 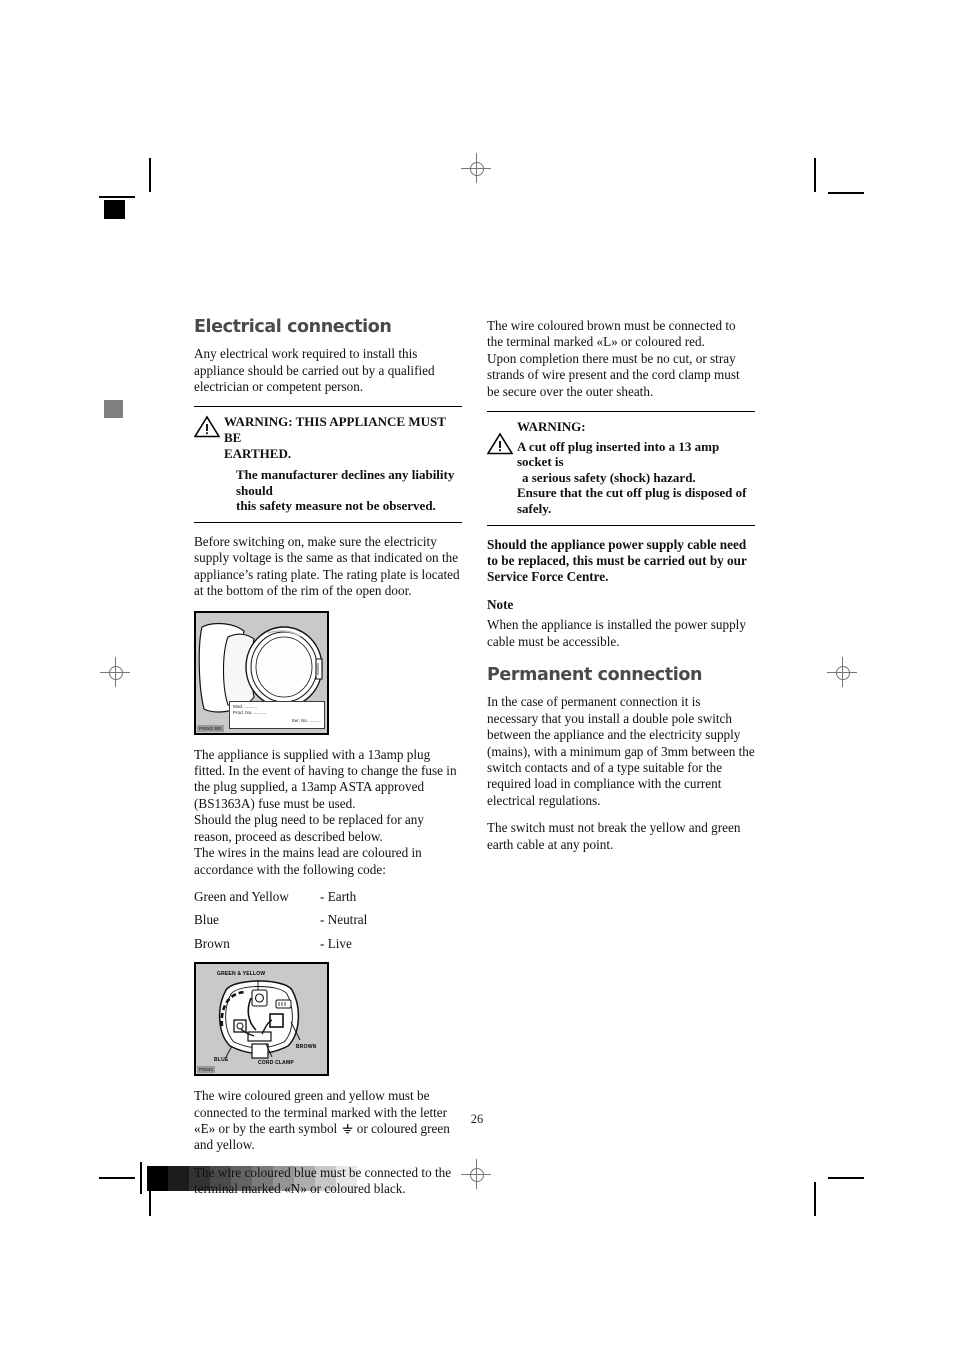 What do you see at coordinates (210, 728) in the screenshot?
I see `figure-code-door: P0042 BD` at bounding box center [210, 728].